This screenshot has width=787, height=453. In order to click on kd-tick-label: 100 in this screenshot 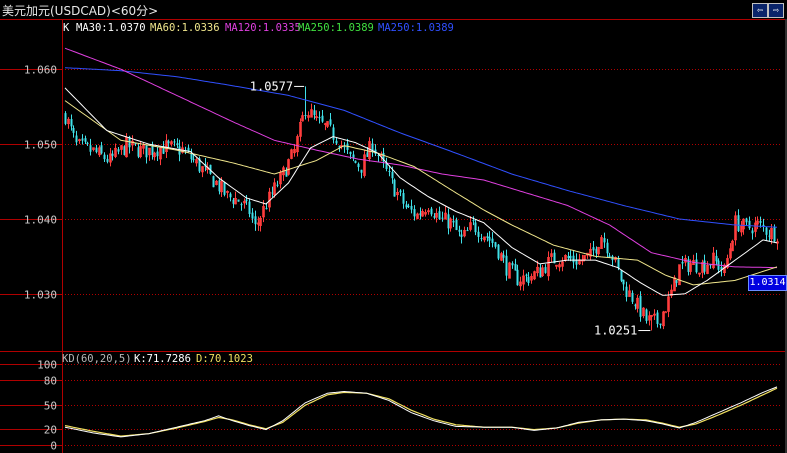, I will do `click(47, 365)`.